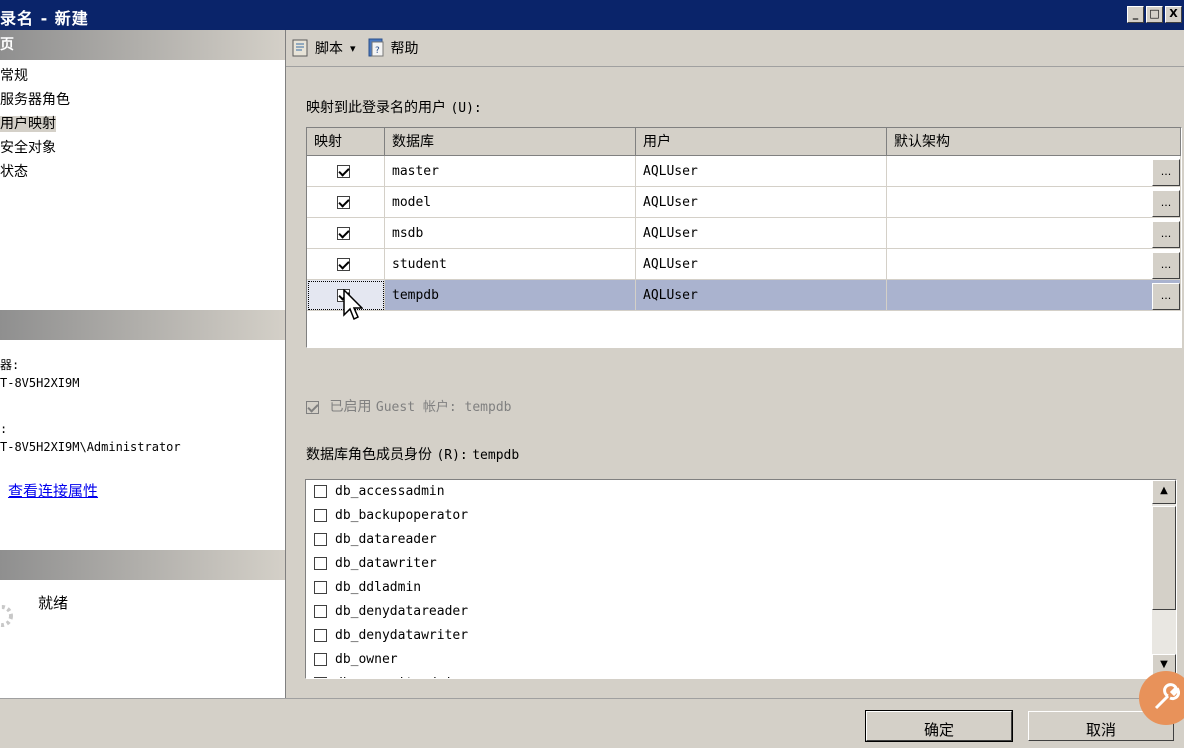 The width and height of the screenshot is (1184, 748). I want to click on page-nav-list: 常规 服务器角色 用户映射 安全对象 状态, so click(35, 124).